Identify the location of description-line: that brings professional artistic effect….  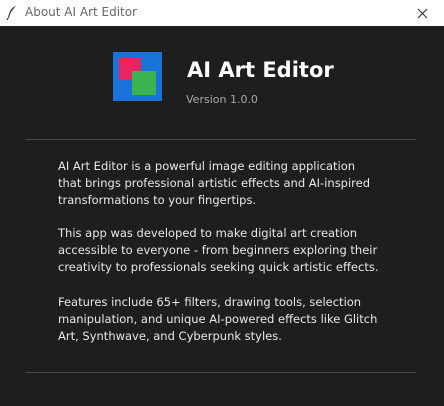
(214, 183).